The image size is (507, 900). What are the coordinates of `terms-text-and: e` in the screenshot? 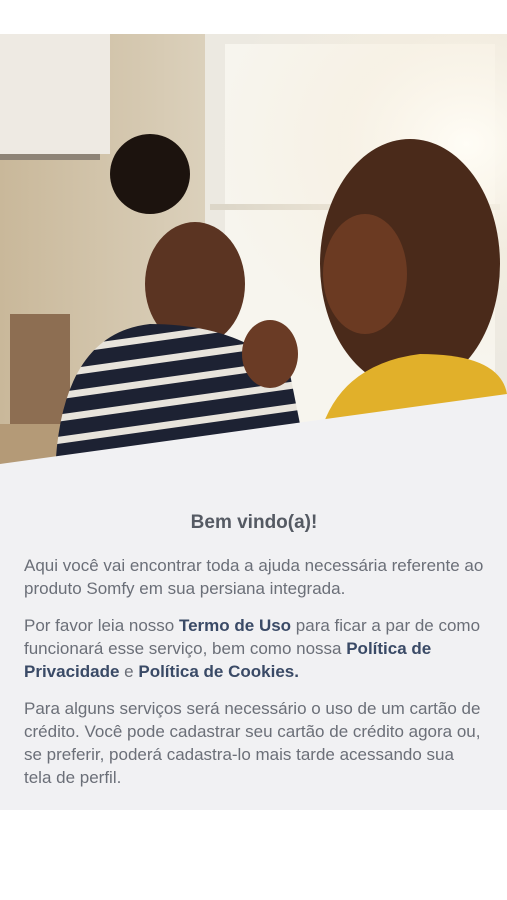 It's located at (129, 671).